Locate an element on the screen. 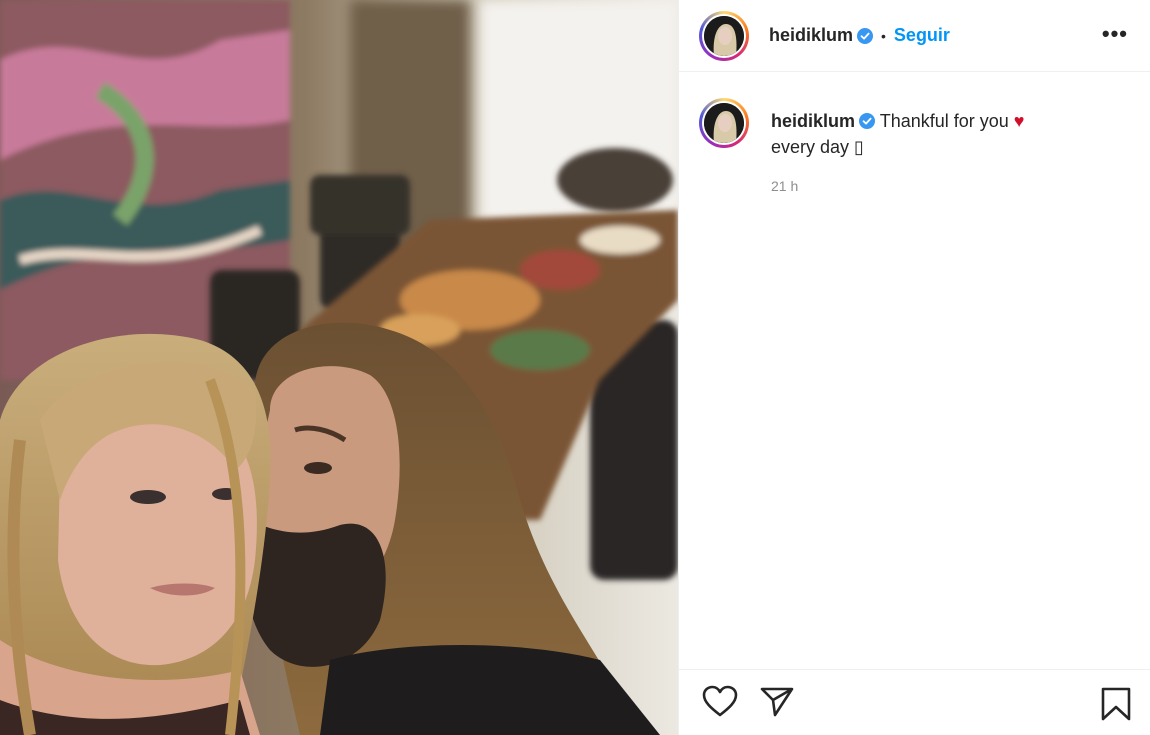 The image size is (1150, 735). verified-badge-icon is located at coordinates (865, 35).